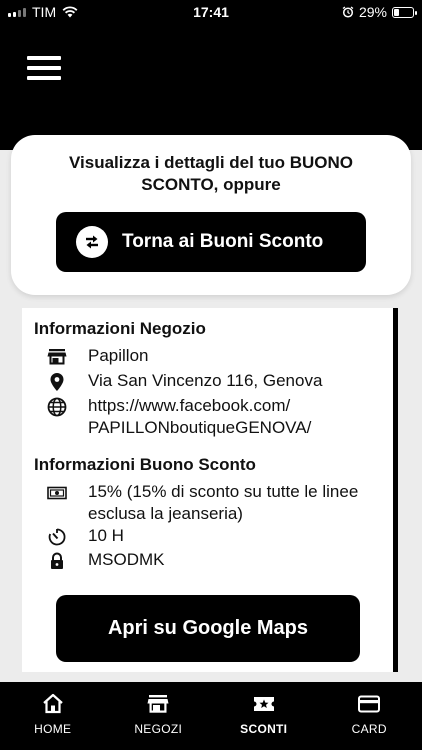 The image size is (422, 750). Describe the element at coordinates (120, 328) in the screenshot. I see `store-info-title: Informazioni Negozio` at that location.